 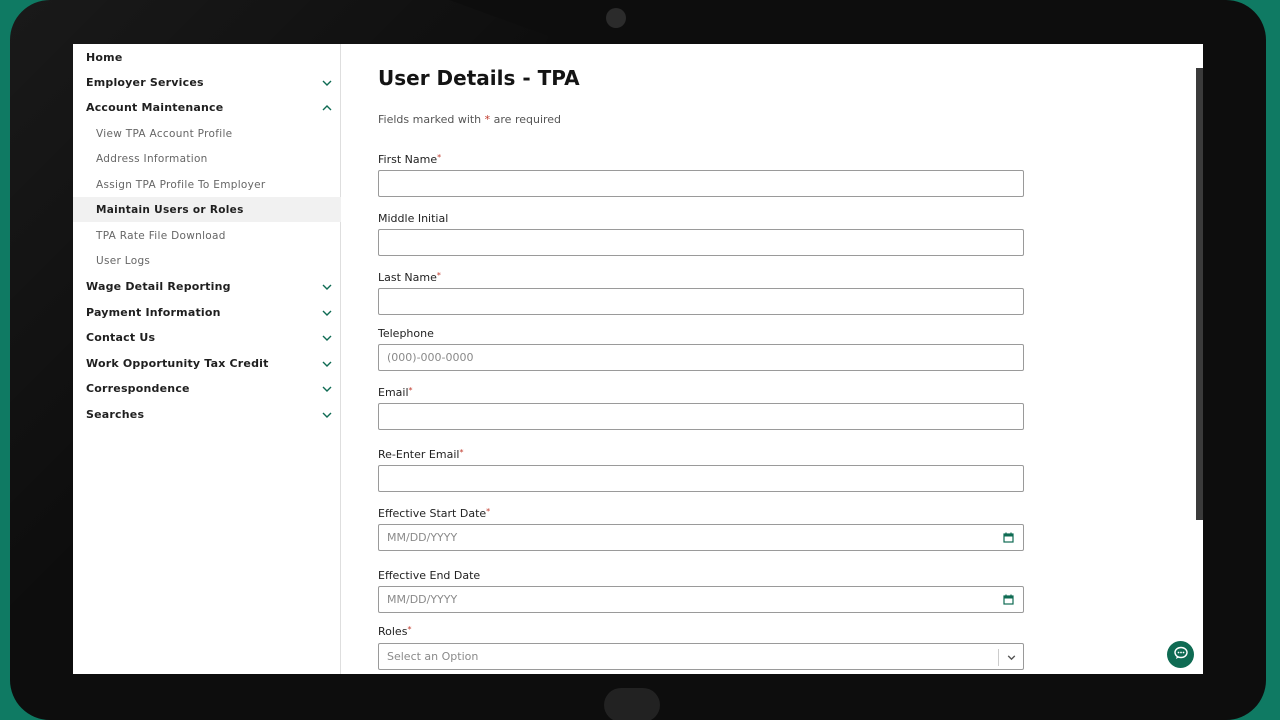 What do you see at coordinates (177, 363) in the screenshot?
I see `sidebar-item-label: Work Opportunity Tax Credit` at bounding box center [177, 363].